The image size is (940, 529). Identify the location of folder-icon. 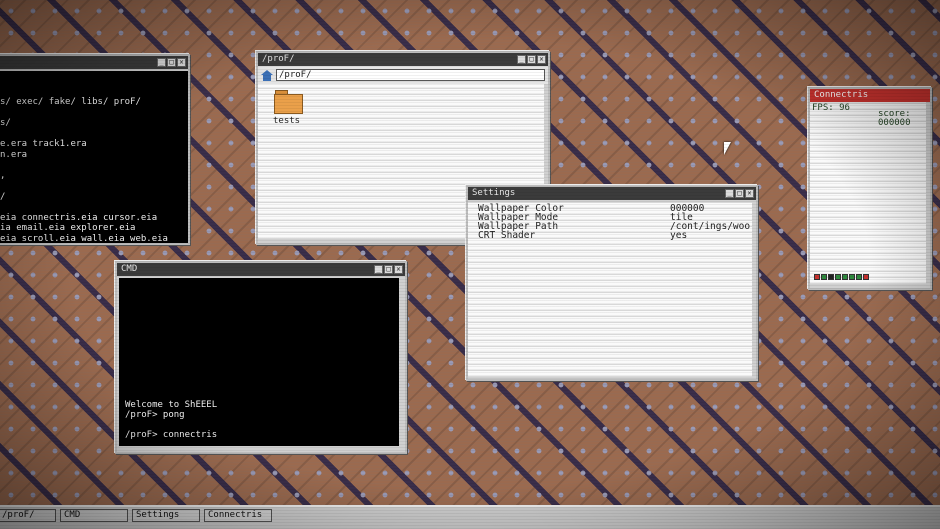
(288, 102).